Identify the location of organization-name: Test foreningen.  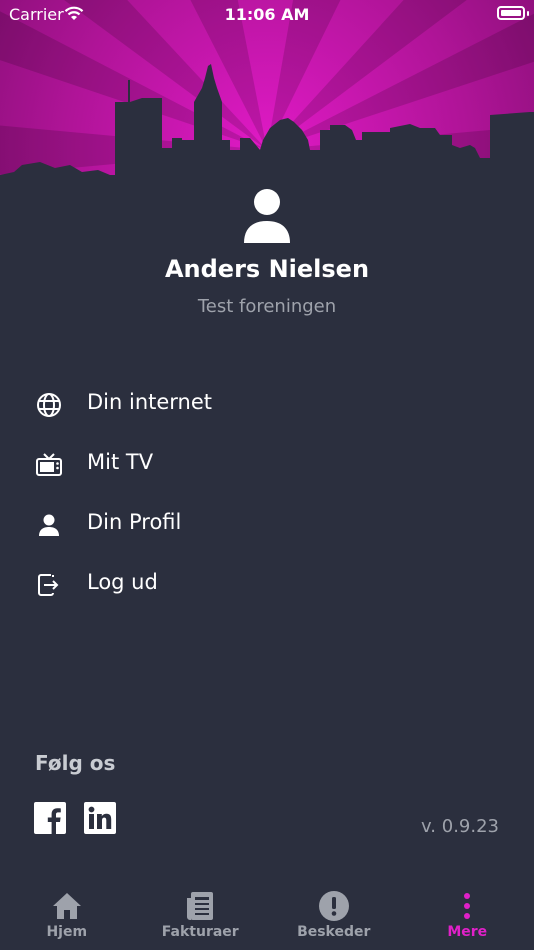
(267, 306).